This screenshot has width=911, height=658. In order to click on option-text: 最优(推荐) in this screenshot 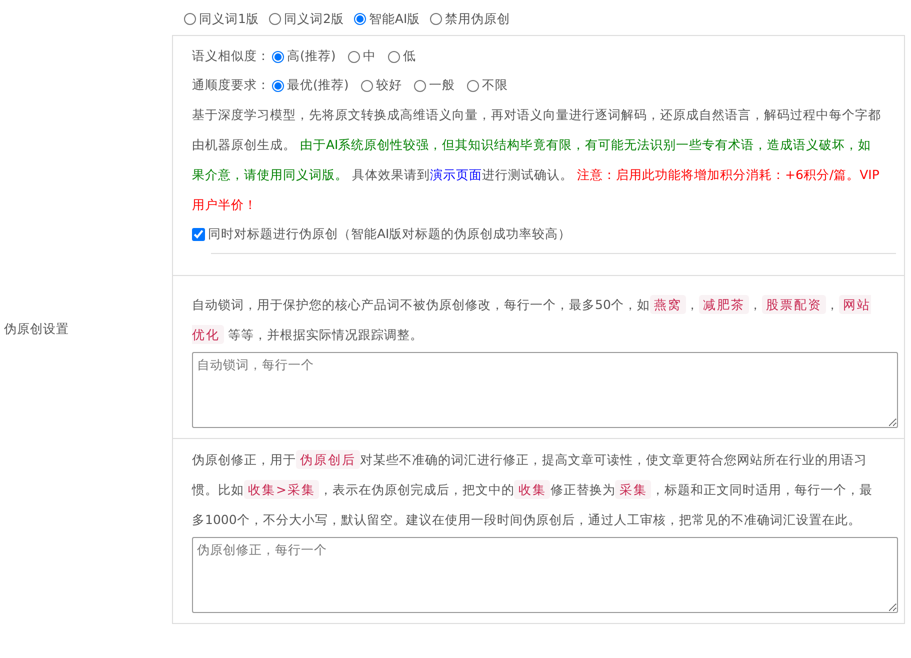, I will do `click(318, 85)`.